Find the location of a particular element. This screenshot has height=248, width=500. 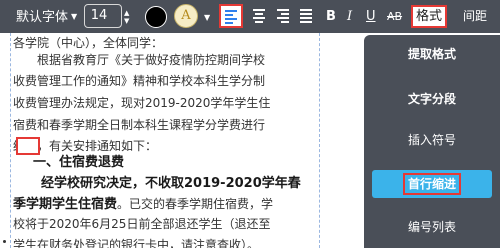

bullet-dot is located at coordinates (4, 241).